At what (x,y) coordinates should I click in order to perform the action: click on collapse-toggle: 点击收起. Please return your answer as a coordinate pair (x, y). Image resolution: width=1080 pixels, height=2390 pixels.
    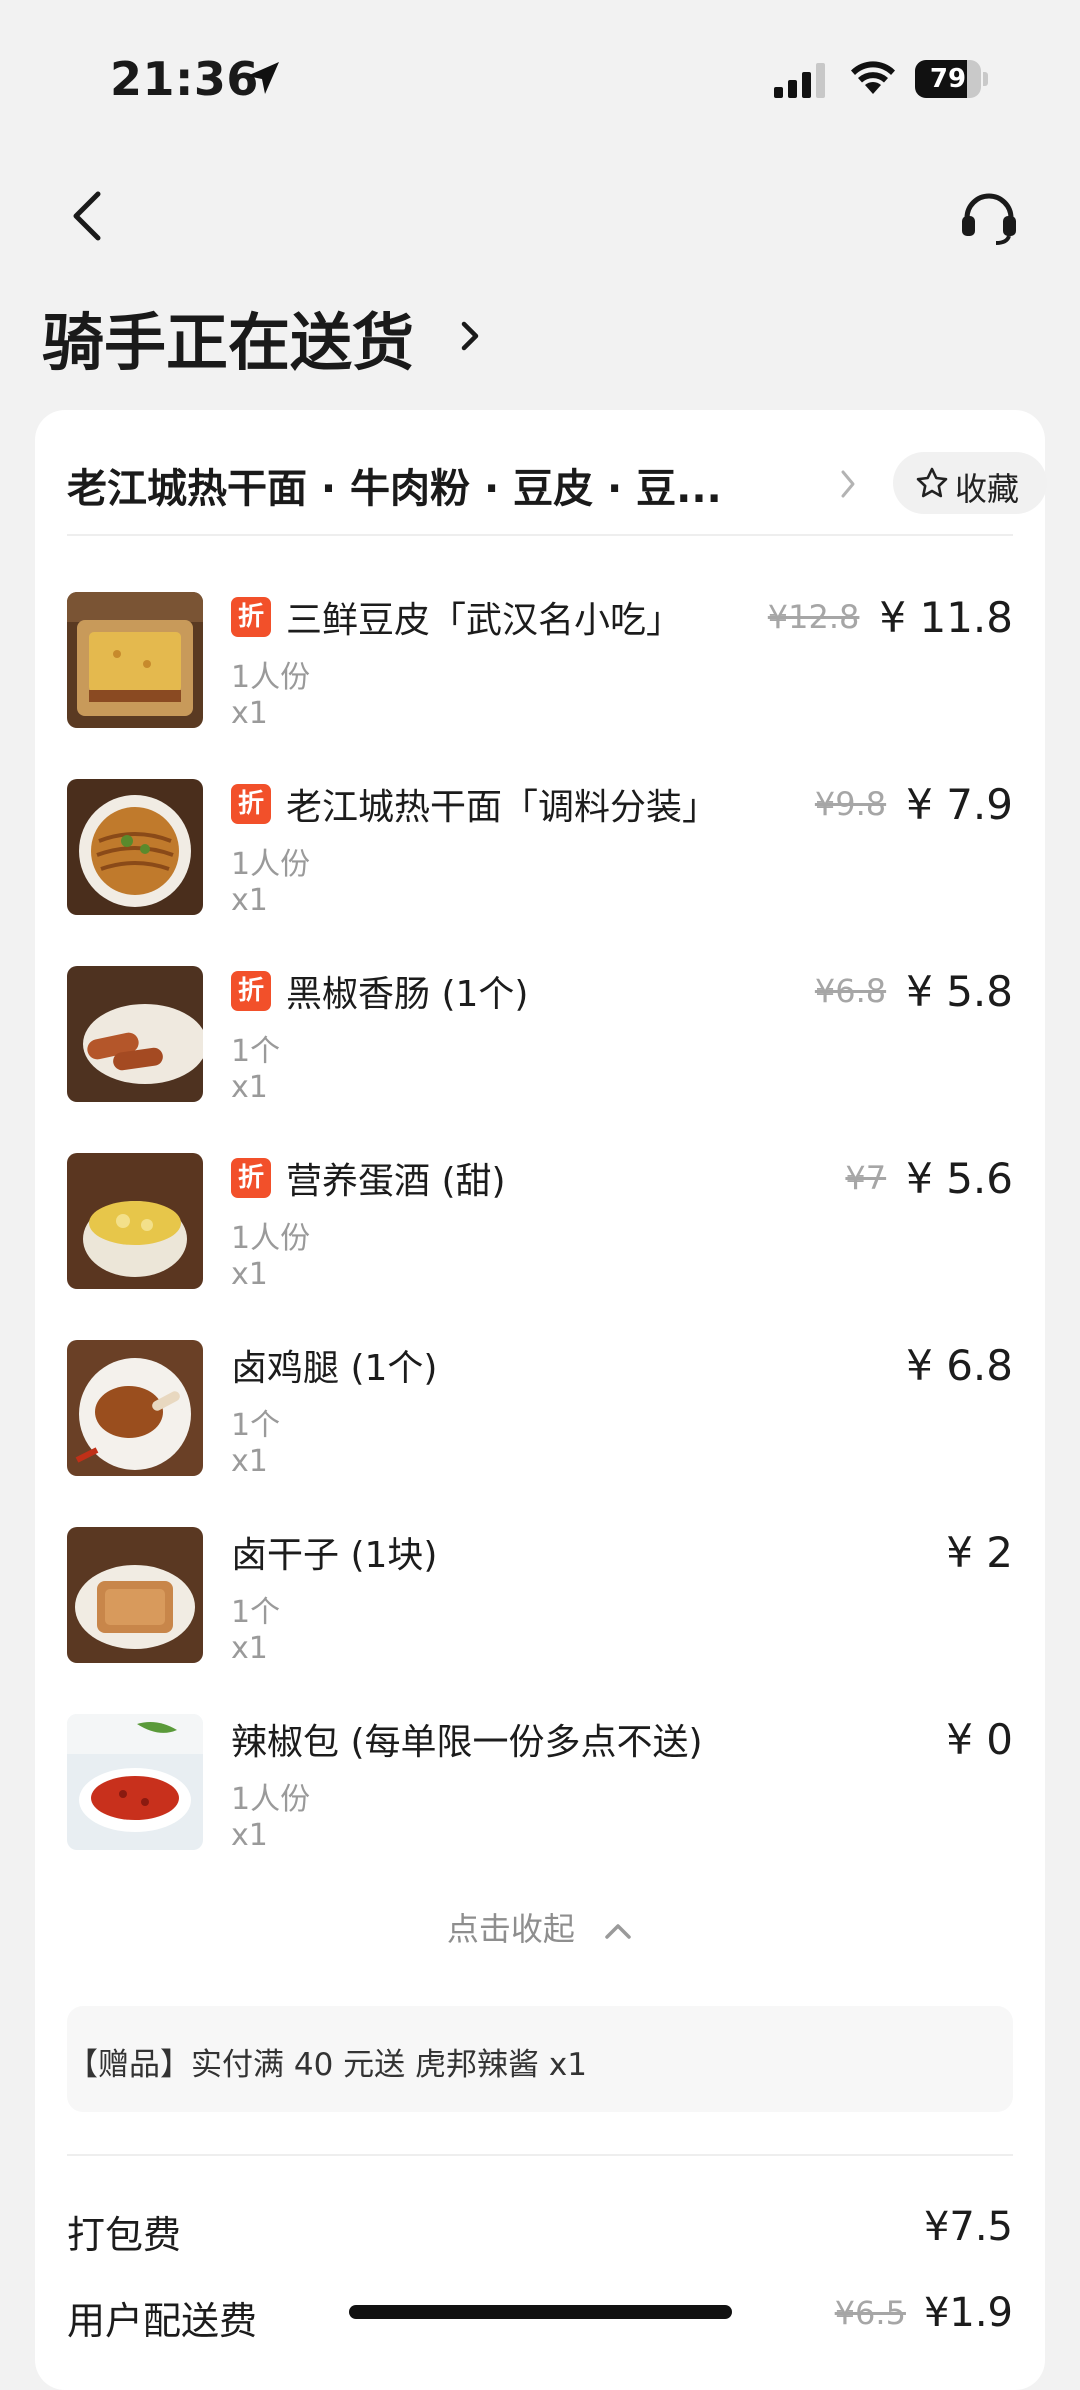
    Looking at the image, I should click on (540, 1927).